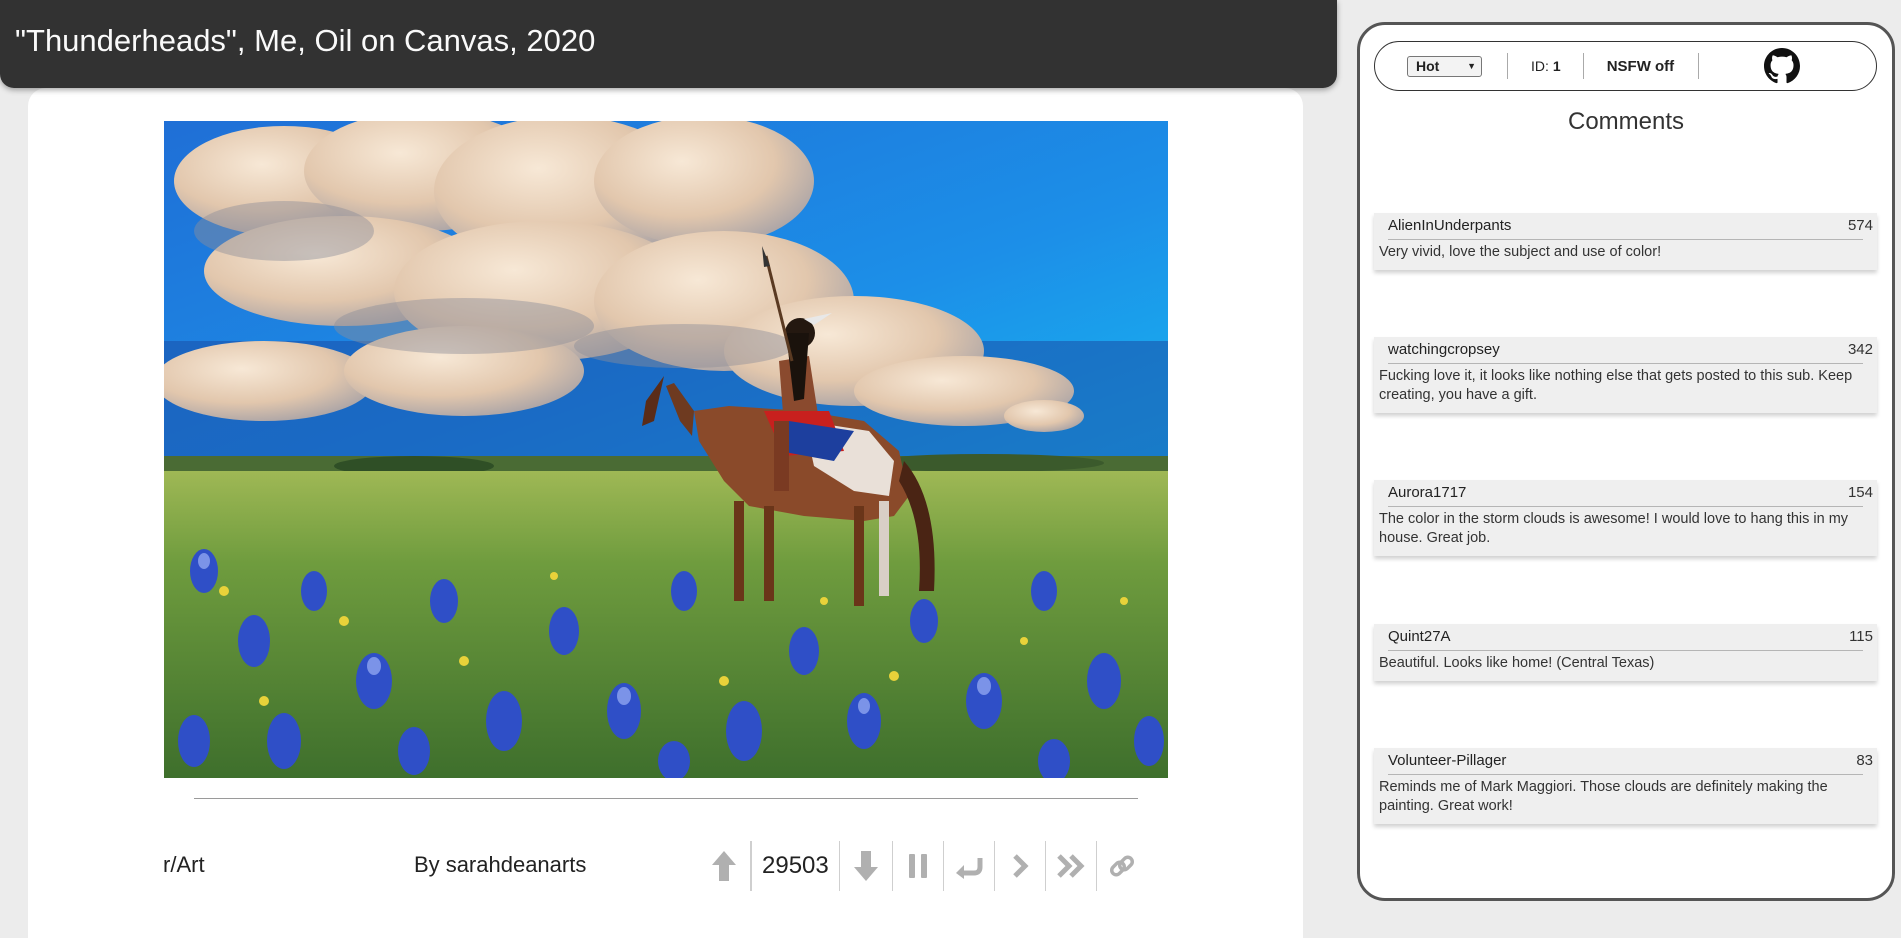  What do you see at coordinates (1428, 66) in the screenshot?
I see `sort-value: Hot` at bounding box center [1428, 66].